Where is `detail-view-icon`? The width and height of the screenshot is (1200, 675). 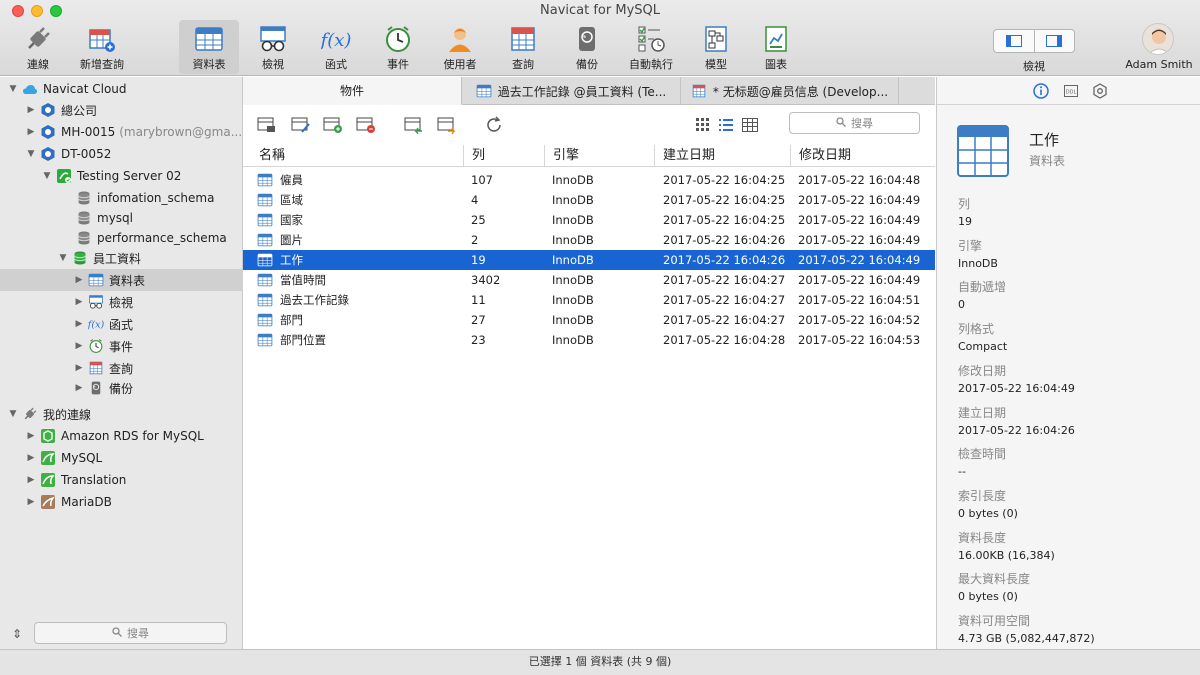
detail-view-icon is located at coordinates (750, 125).